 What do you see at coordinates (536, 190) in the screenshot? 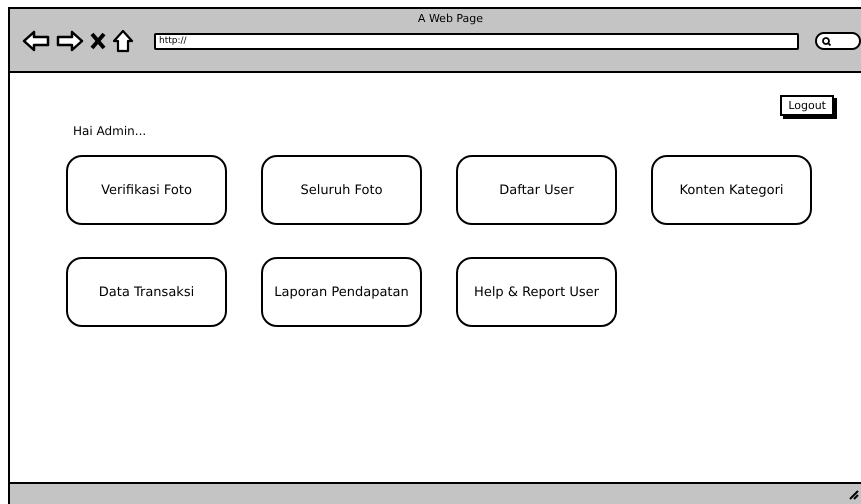
I see `menu-button: Daftar User` at bounding box center [536, 190].